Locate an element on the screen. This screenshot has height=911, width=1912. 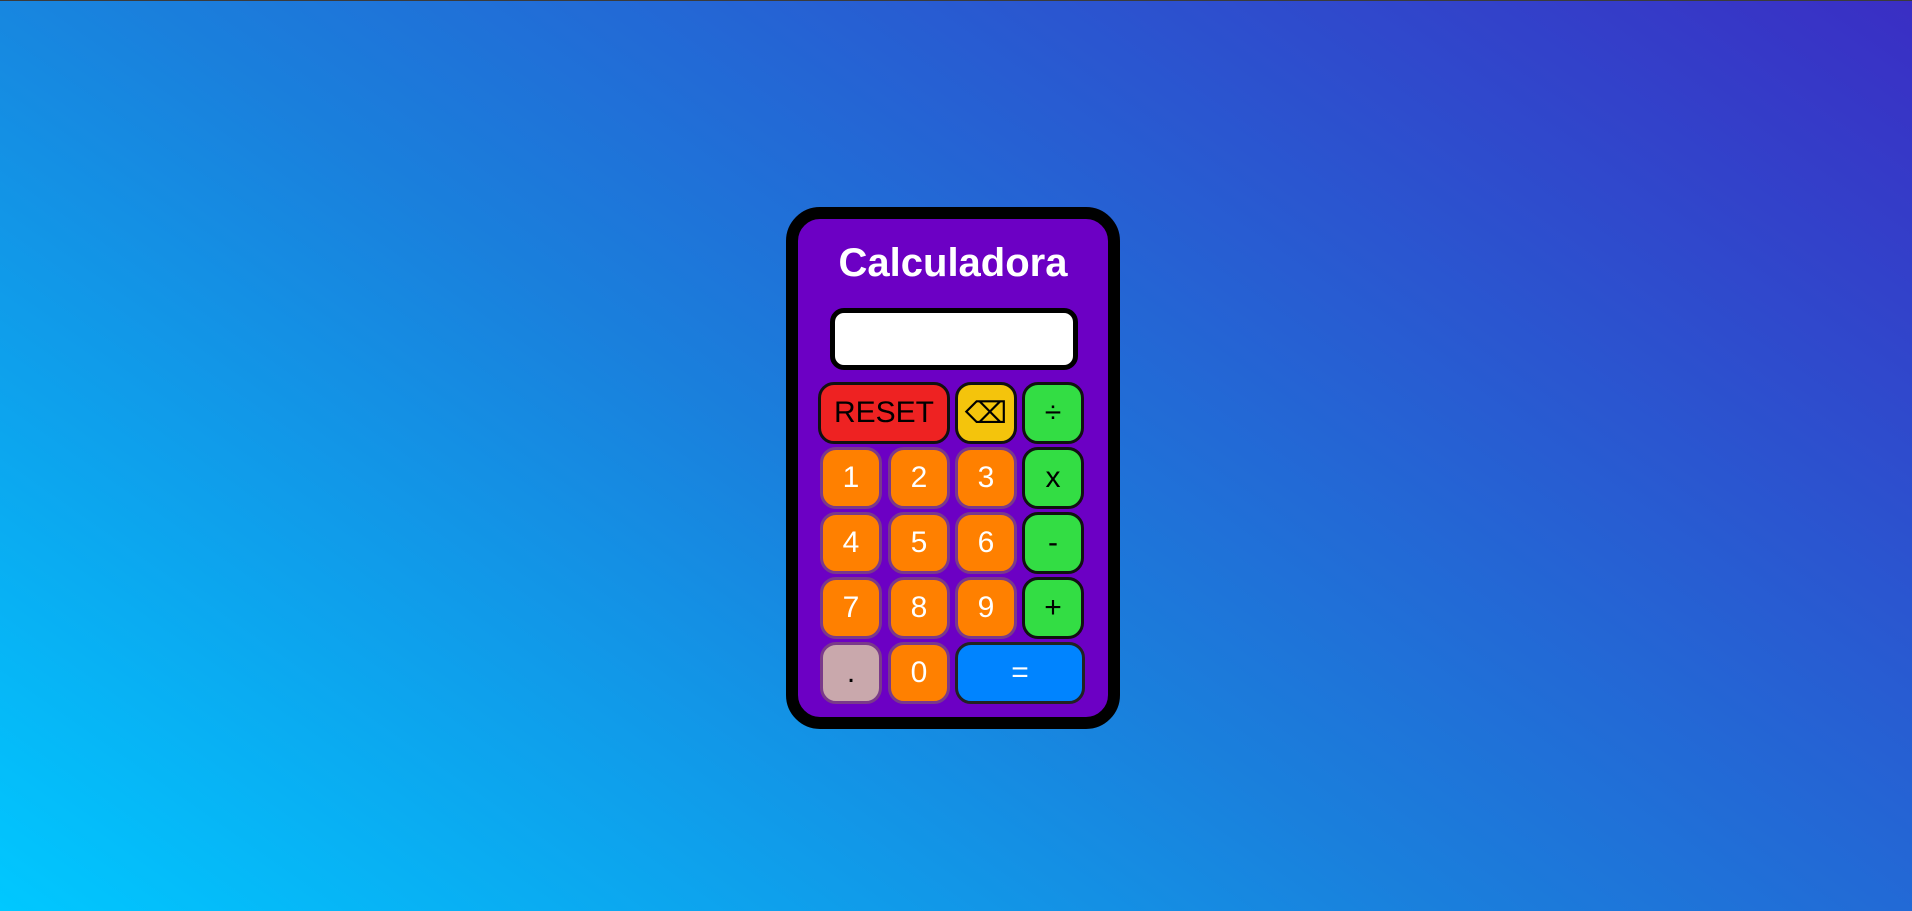
digit-6-button: 6 is located at coordinates (986, 543).